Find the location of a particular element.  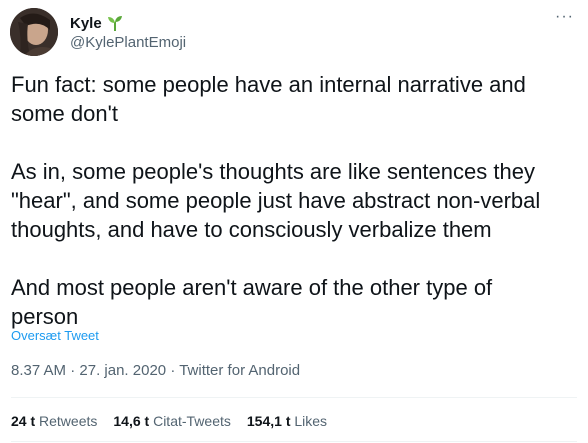

retweets-stat: 24 t Retweets is located at coordinates (54, 421).